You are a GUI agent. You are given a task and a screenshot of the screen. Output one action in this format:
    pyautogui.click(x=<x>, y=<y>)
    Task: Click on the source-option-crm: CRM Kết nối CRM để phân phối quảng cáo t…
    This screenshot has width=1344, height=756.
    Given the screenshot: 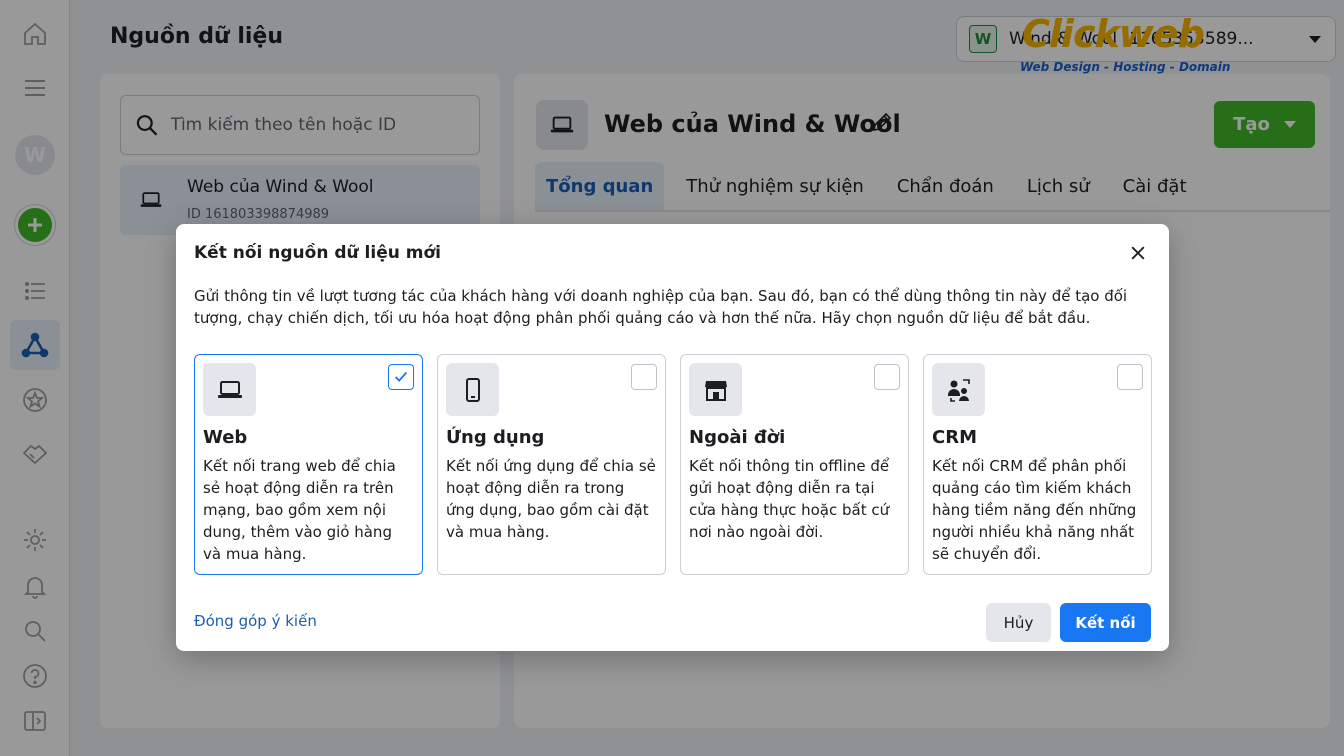 What is the action you would take?
    pyautogui.click(x=1037, y=464)
    